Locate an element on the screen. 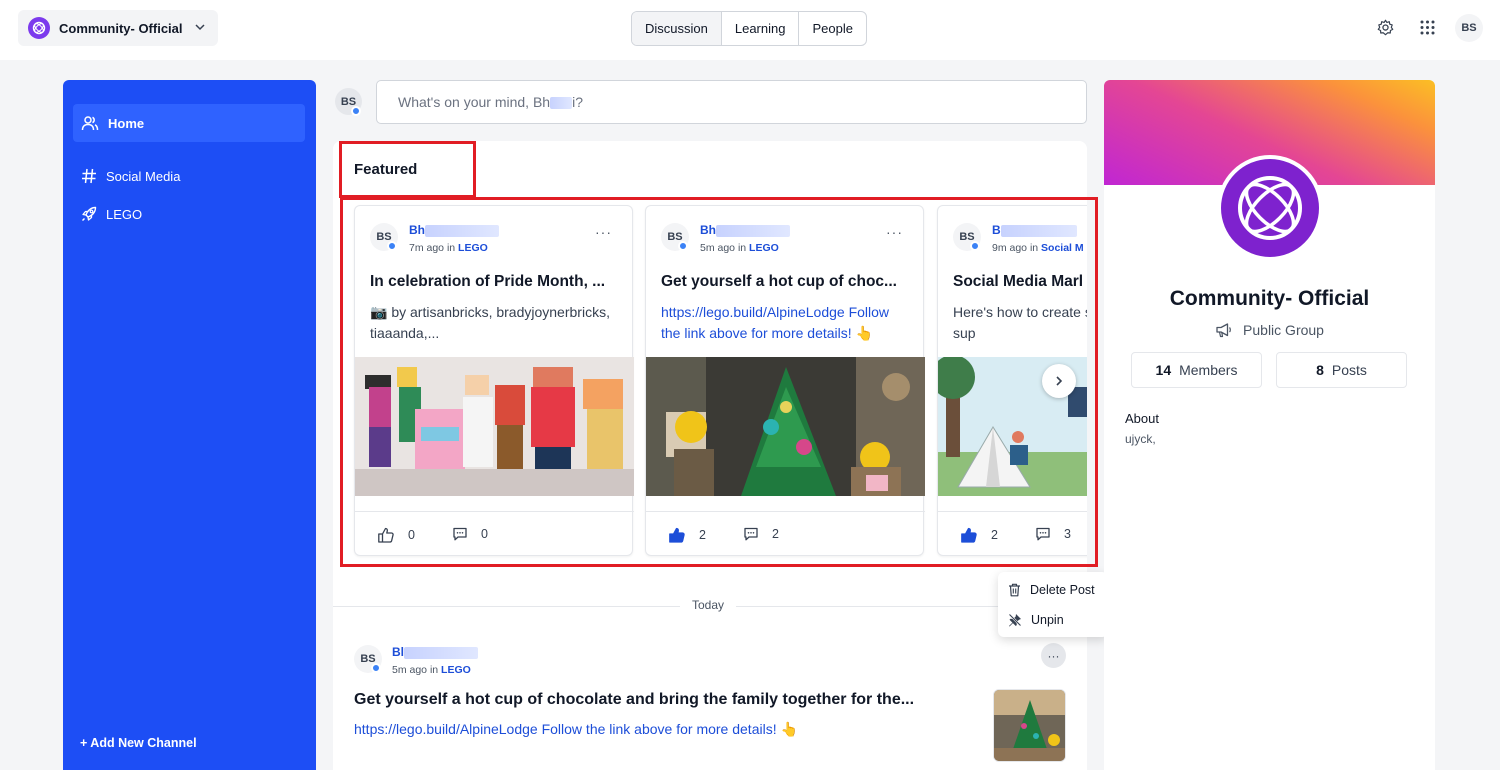 This screenshot has height=770, width=1500. thumbs-up-icon is located at coordinates (386, 535).